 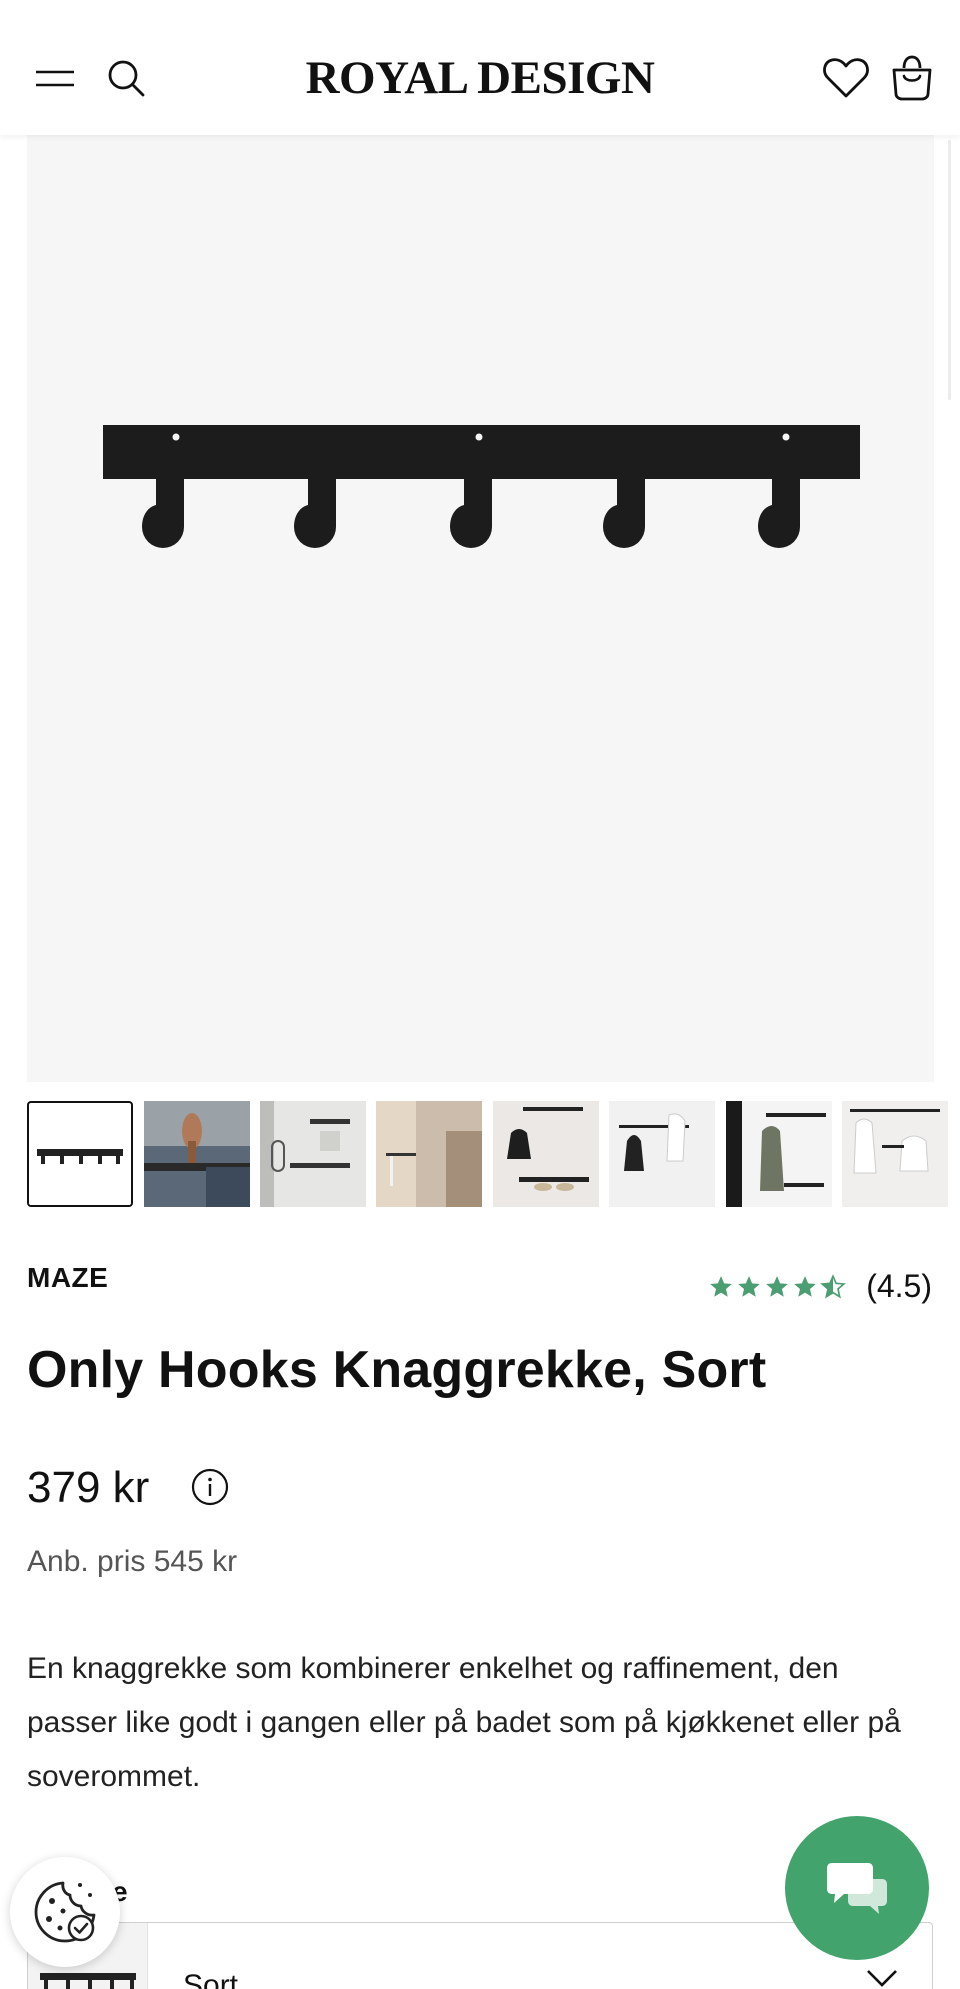 What do you see at coordinates (211, 1979) in the screenshot?
I see `color-select-value: Sort` at bounding box center [211, 1979].